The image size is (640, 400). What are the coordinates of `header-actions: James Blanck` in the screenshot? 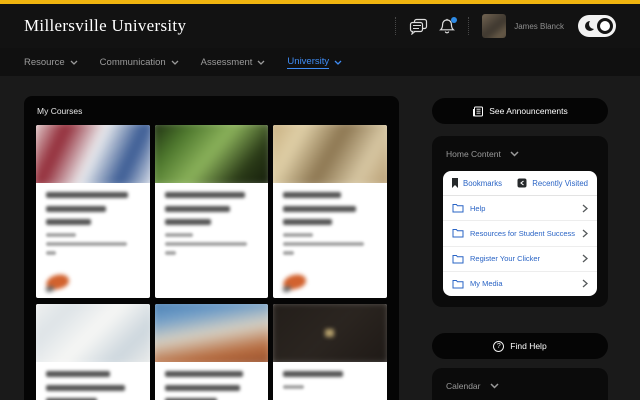 It's located at (492, 26).